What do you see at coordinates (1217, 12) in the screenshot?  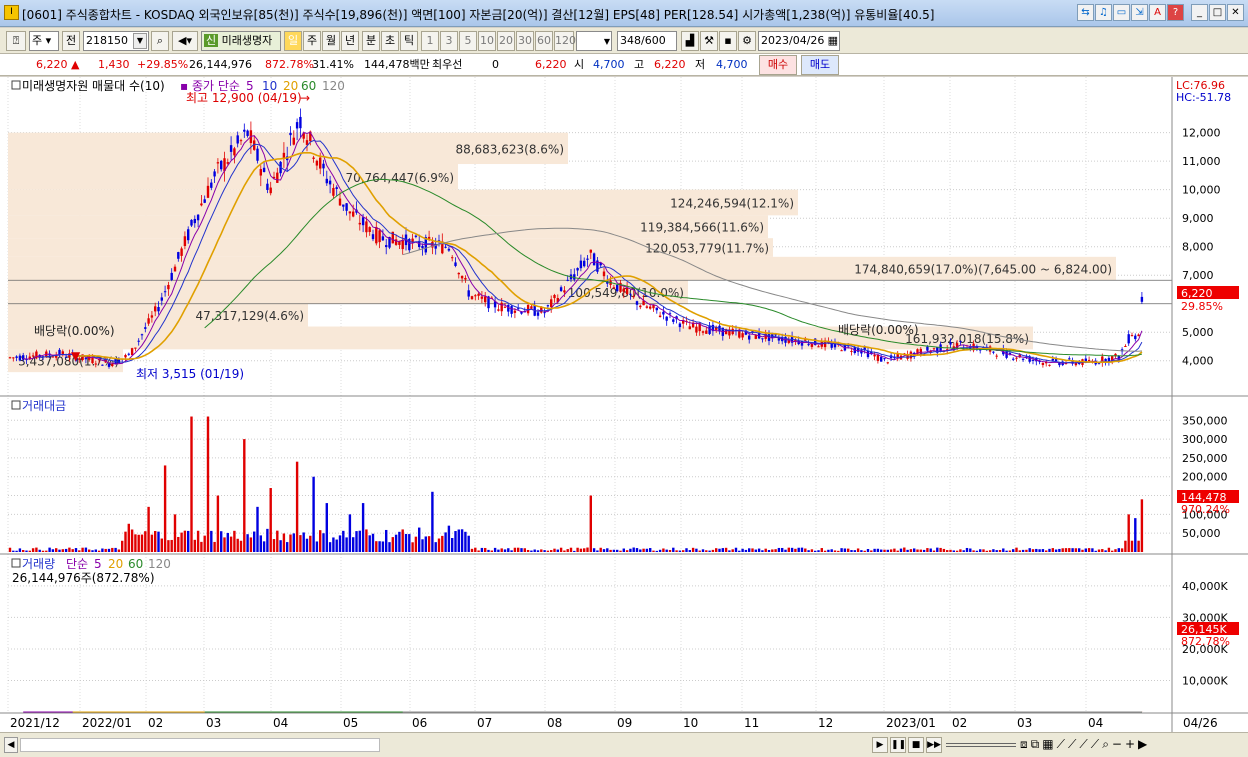 I see `maximize-icon: □` at bounding box center [1217, 12].